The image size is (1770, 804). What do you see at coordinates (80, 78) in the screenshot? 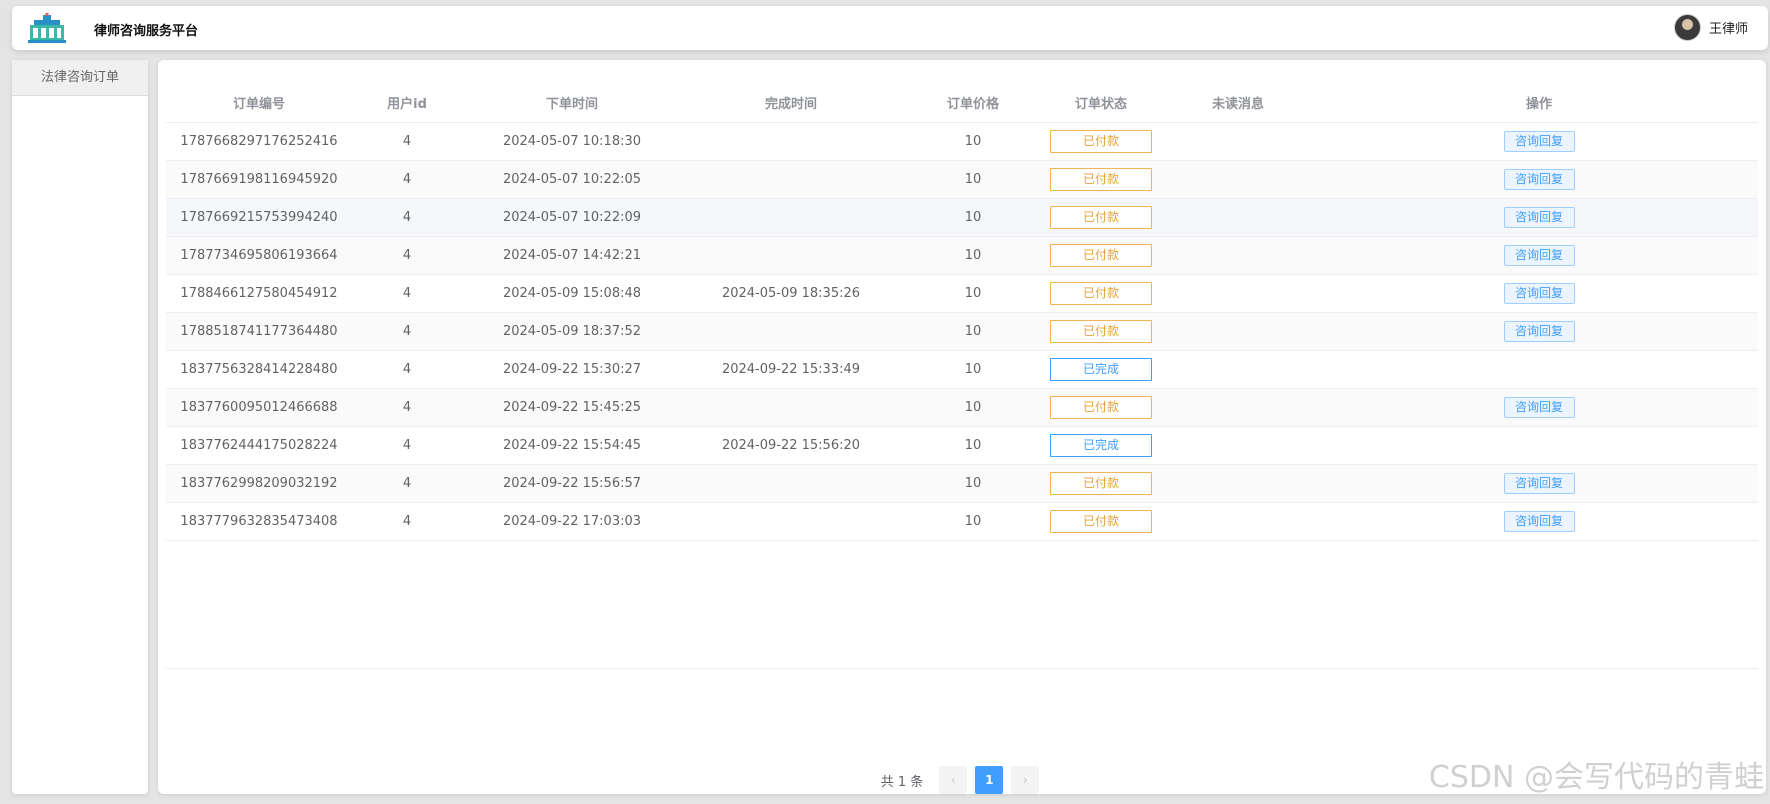
I see `sidebar-item-legal-orders: 法律咨询订单` at bounding box center [80, 78].